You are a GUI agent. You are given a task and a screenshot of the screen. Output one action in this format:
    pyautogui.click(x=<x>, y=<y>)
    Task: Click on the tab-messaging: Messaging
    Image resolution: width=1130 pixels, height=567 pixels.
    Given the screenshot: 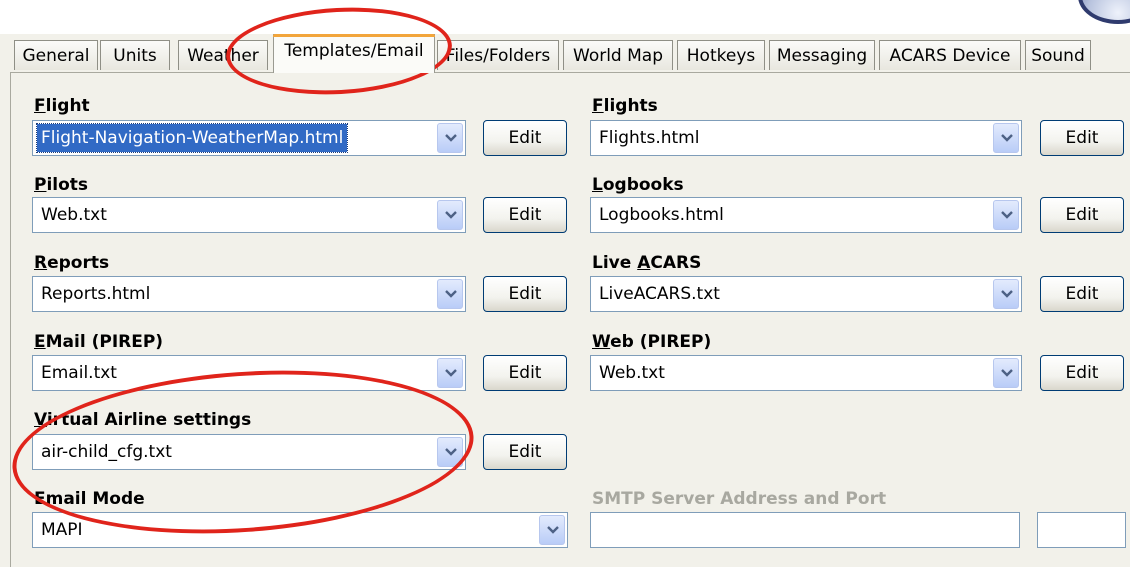 What is the action you would take?
    pyautogui.click(x=822, y=55)
    